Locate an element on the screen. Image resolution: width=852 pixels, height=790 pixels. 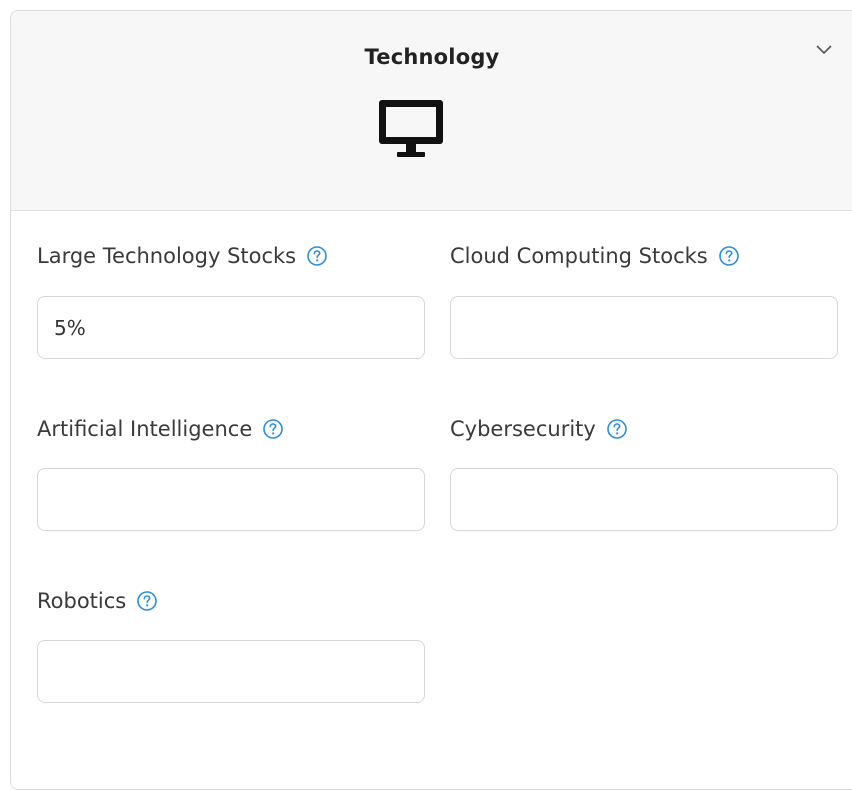
artificial-intelligence-input is located at coordinates (231, 499).